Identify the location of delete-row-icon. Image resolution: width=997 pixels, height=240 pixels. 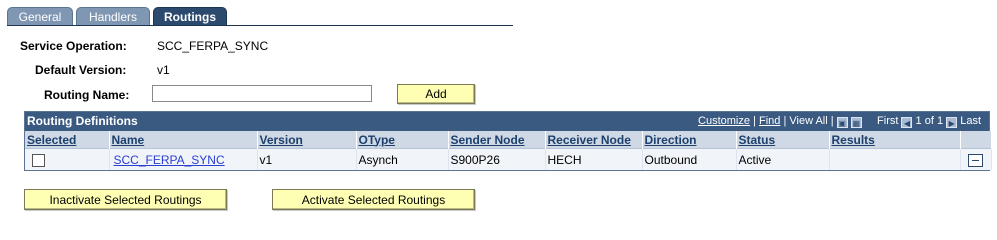
(975, 160).